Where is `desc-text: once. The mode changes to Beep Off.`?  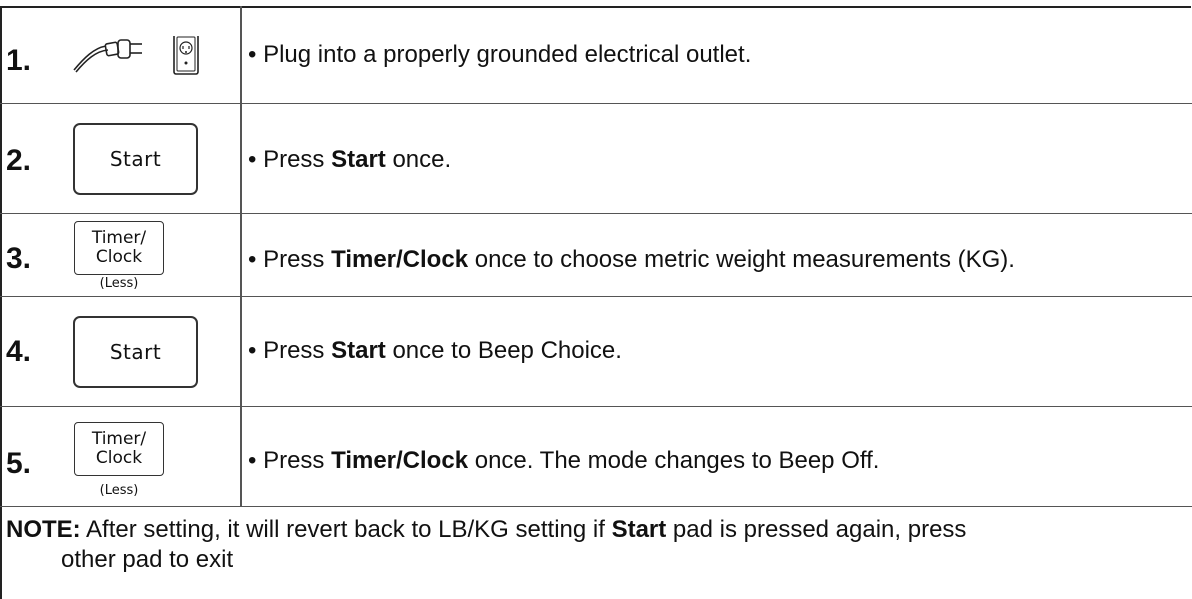
desc-text: once. The mode changes to Beep Off. is located at coordinates (674, 460).